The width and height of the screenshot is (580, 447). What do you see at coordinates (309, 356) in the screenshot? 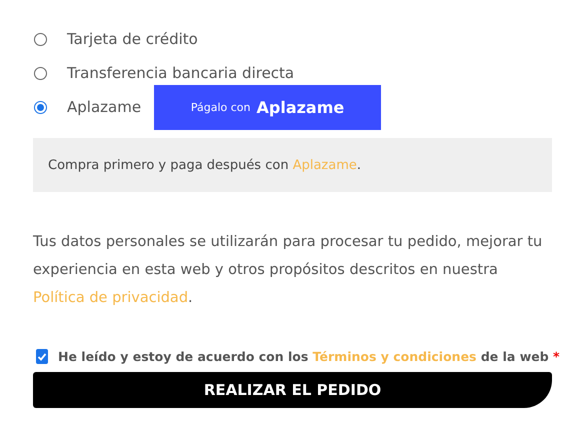
I see `terms-text: He leído y estoy de acuerdo con los Términos y condiciones de la web *` at bounding box center [309, 356].